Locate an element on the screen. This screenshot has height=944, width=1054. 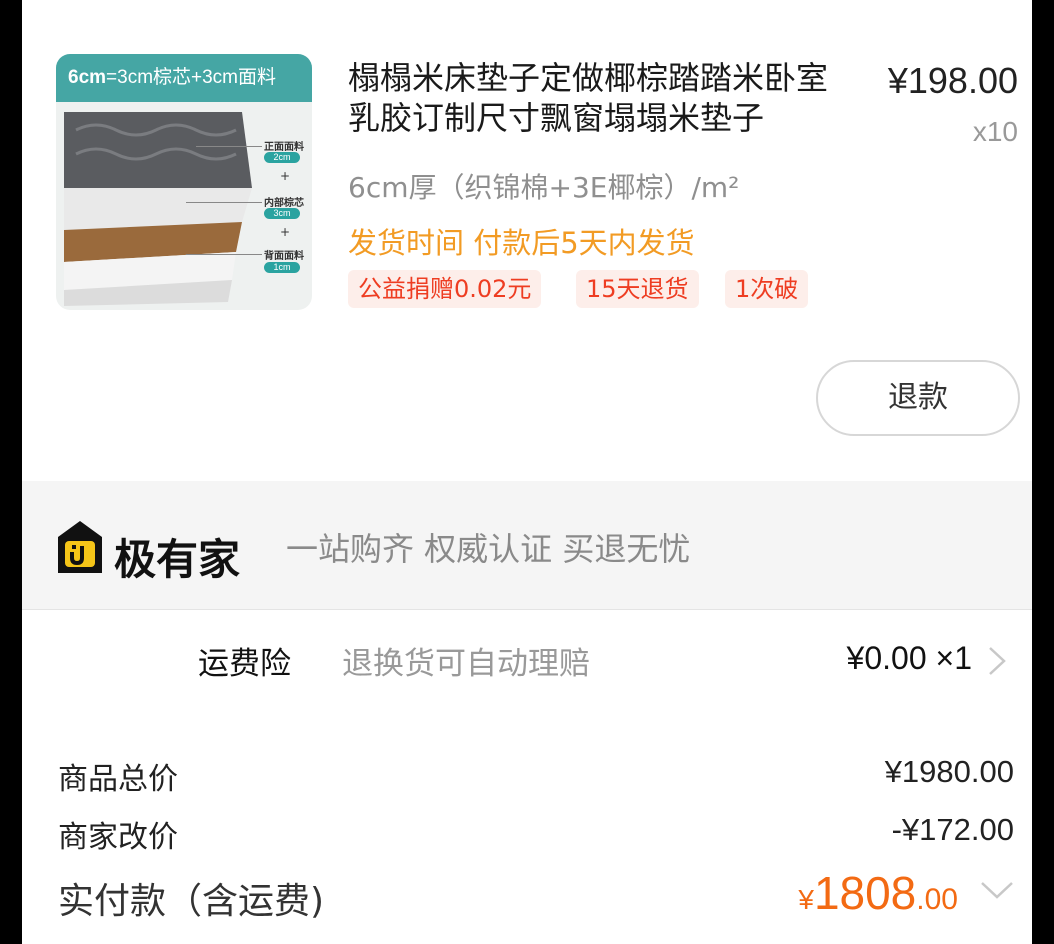
chevron-down-icon is located at coordinates (997, 890).